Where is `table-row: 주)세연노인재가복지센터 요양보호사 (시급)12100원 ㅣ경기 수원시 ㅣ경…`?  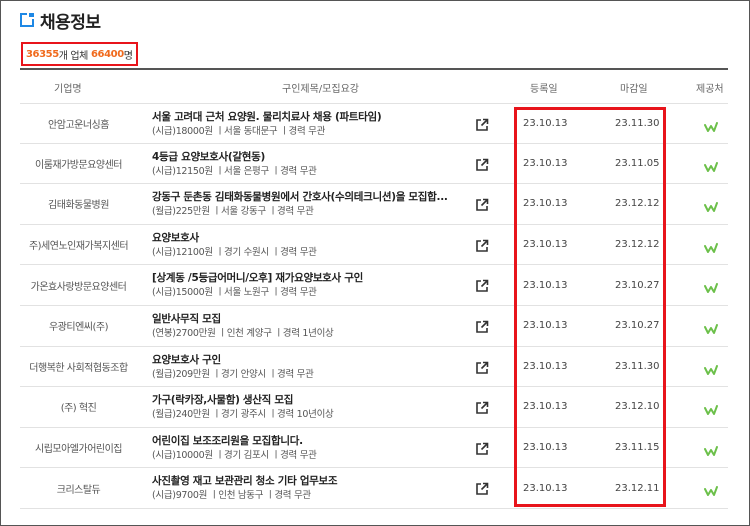 table-row: 주)세연노인재가복지센터 요양보호사 (시급)12100원 ㅣ경기 수원시 ㅣ경… is located at coordinates (374, 245).